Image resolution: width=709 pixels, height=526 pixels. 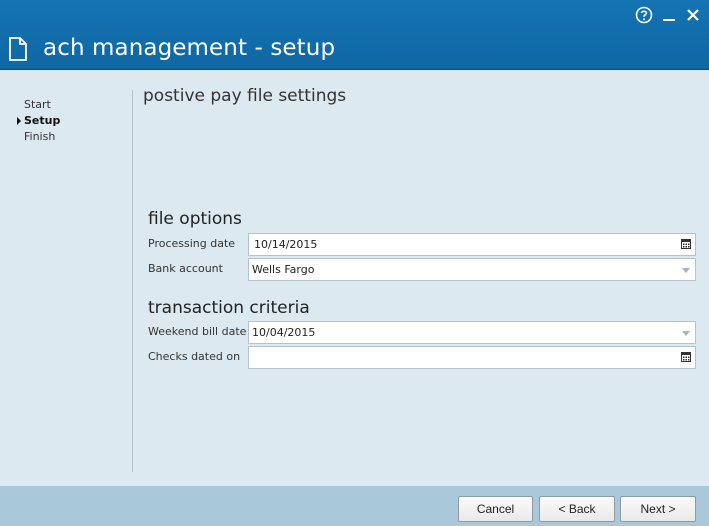 I want to click on current-step-arrow-icon, so click(x=19, y=121).